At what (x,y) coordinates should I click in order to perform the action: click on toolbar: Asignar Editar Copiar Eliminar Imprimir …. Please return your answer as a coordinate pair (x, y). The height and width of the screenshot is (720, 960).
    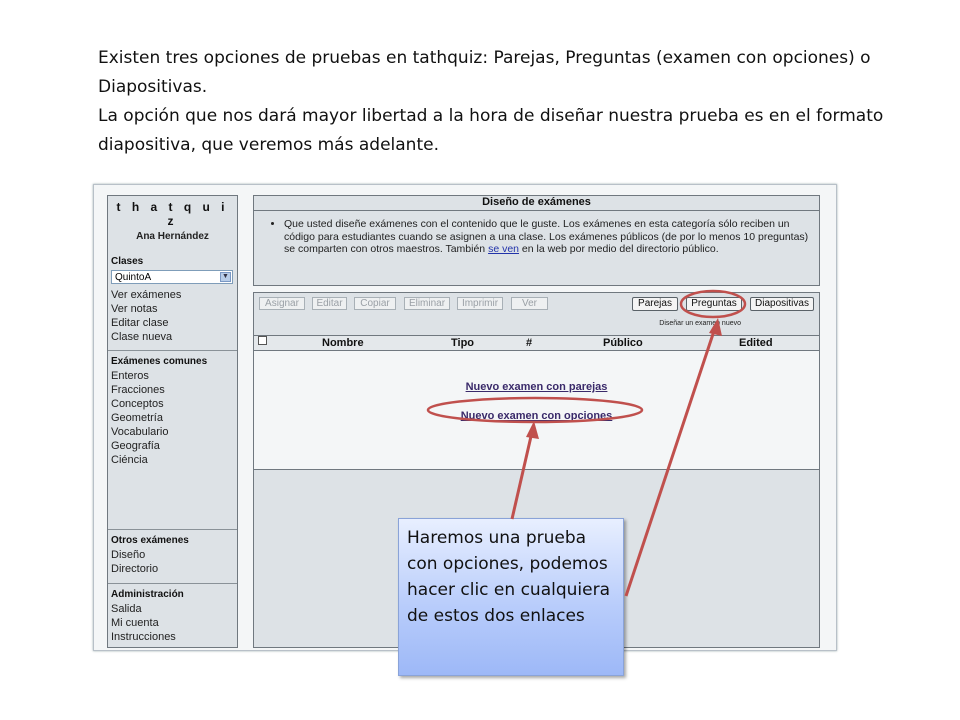
    Looking at the image, I should click on (536, 314).